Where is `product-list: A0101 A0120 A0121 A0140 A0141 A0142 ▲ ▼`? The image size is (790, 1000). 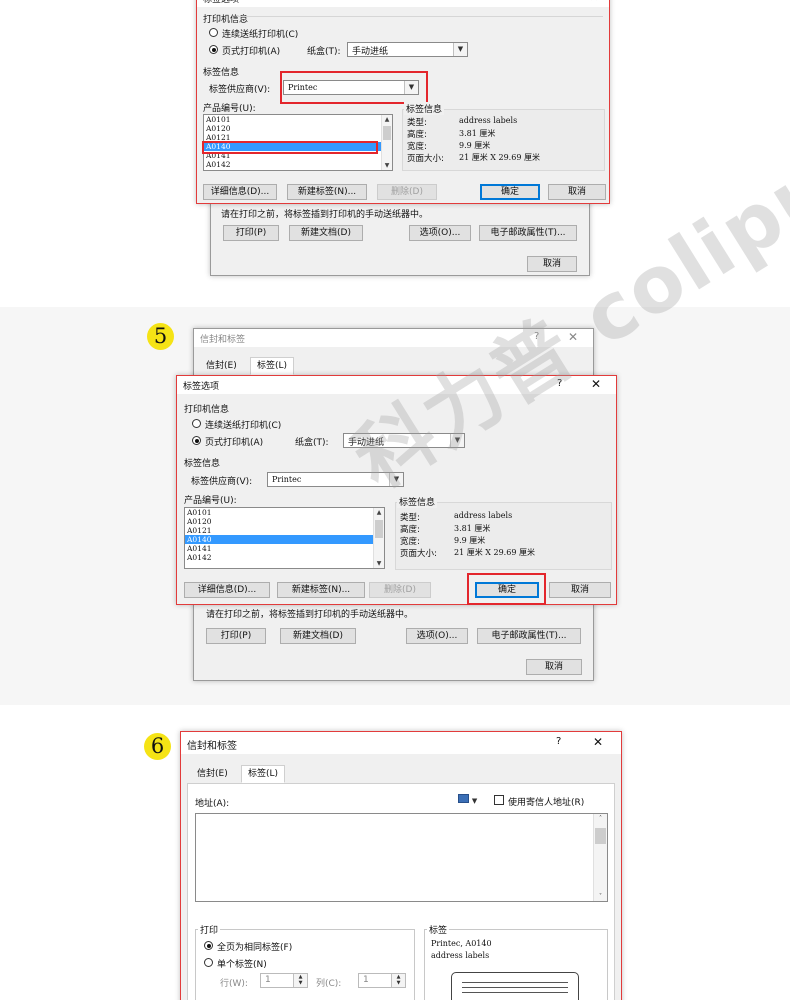
product-list: A0101 A0120 A0121 A0140 A0141 A0142 ▲ ▼ is located at coordinates (284, 538).